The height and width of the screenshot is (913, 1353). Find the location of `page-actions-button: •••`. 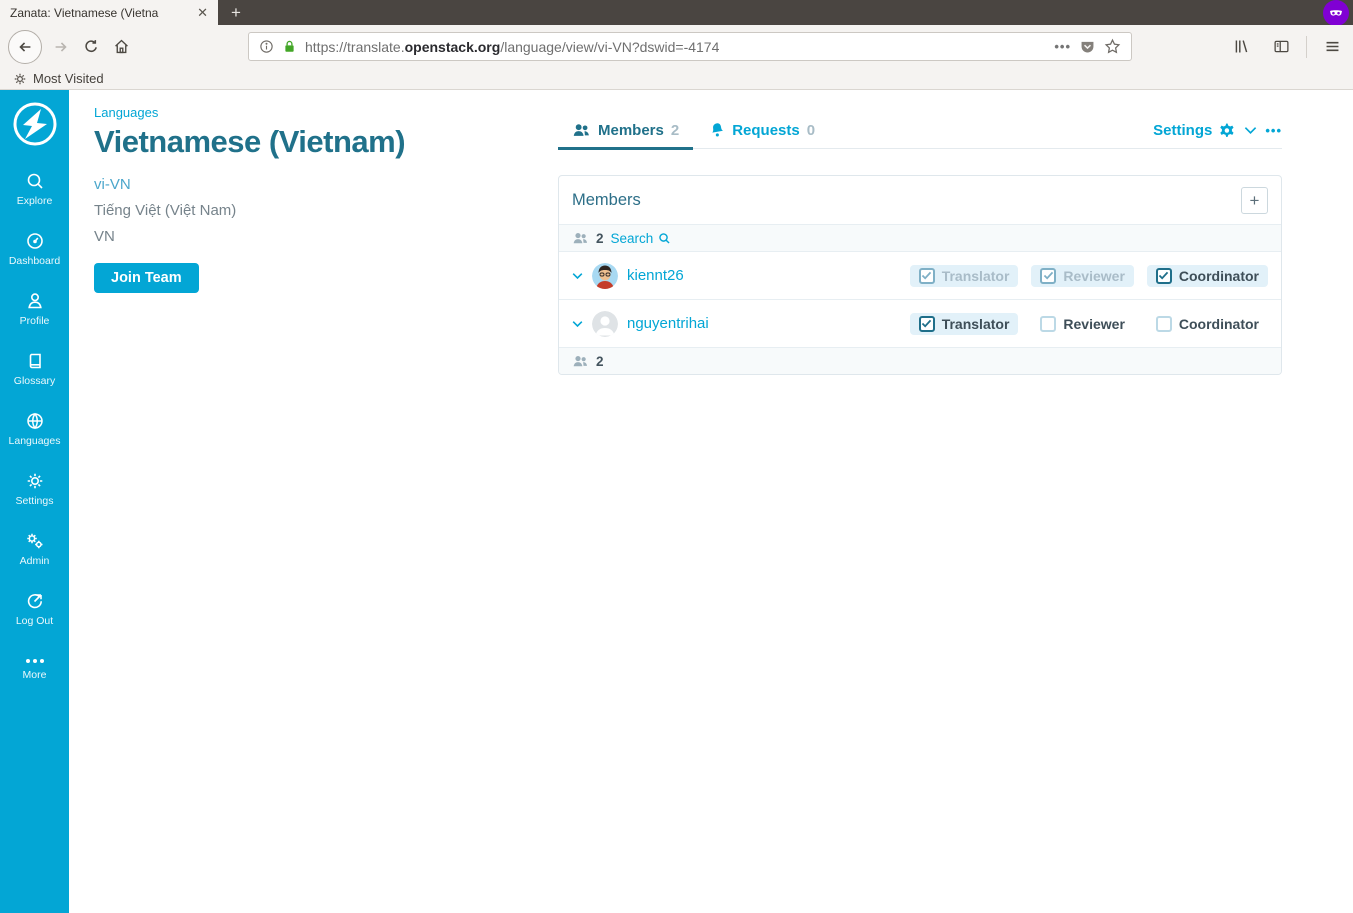

page-actions-button: ••• is located at coordinates (1062, 46).